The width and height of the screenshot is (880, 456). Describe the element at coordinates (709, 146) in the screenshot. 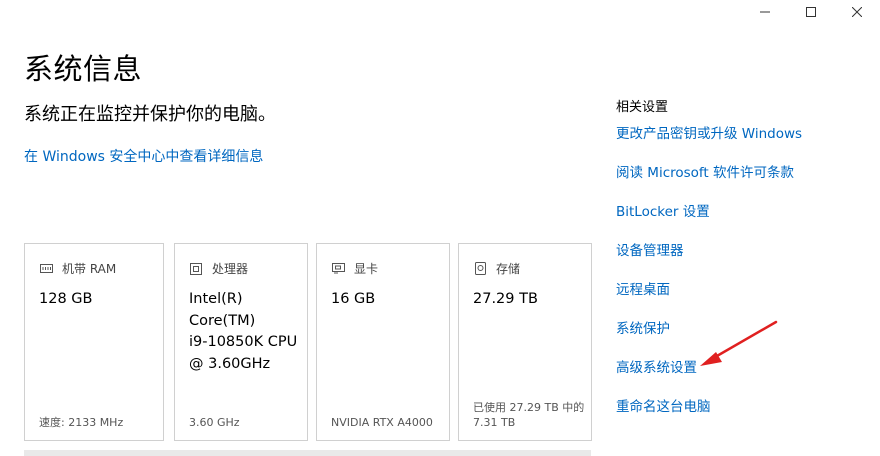

I see `change-product-key-link: 更改产品密钥或升级 Windows` at that location.